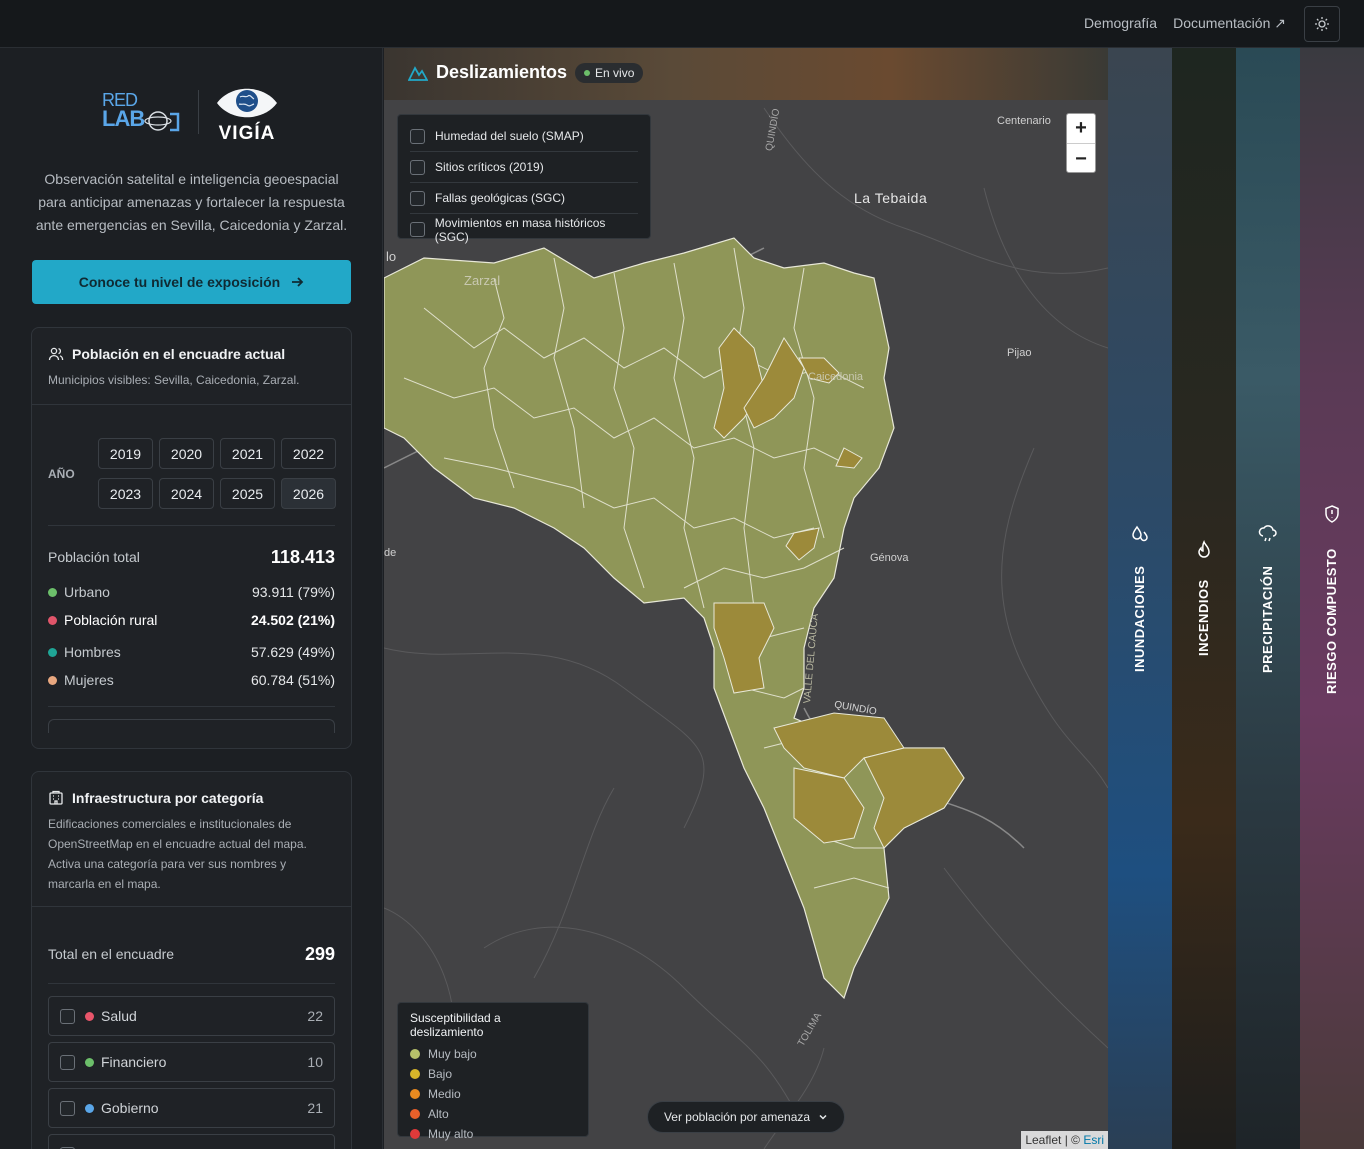  Describe the element at coordinates (56, 797) in the screenshot. I see `building-icon` at that location.